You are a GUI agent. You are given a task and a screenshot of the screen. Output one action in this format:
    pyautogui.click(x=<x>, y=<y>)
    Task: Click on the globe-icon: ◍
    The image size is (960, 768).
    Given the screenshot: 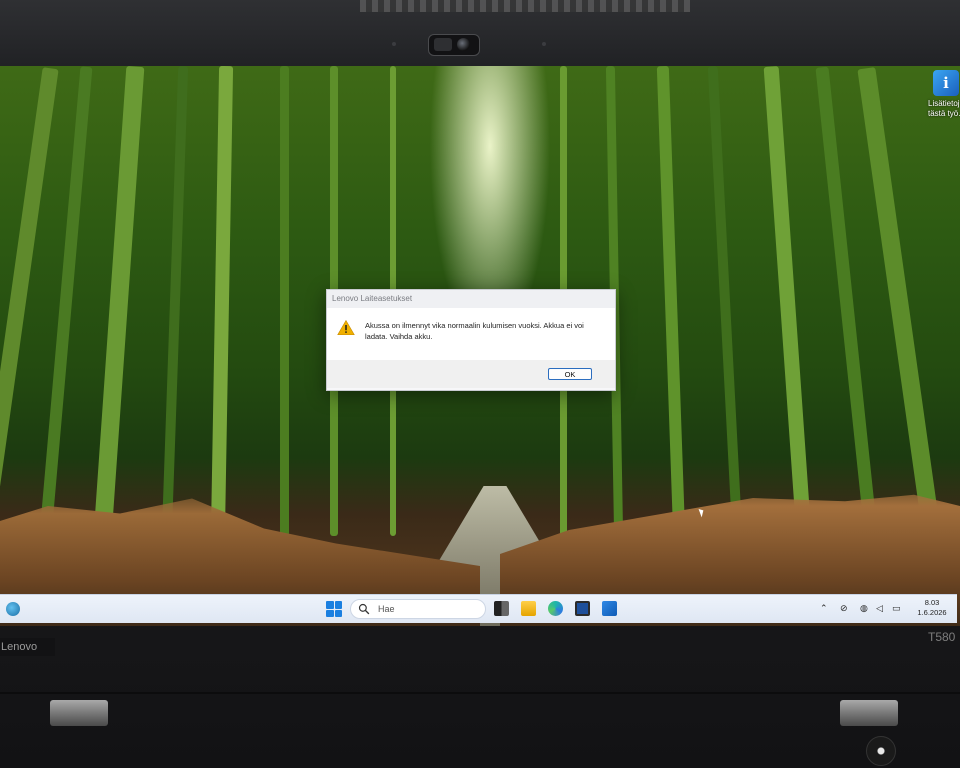 What is the action you would take?
    pyautogui.click(x=864, y=608)
    